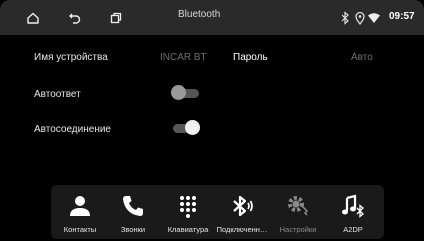 The height and width of the screenshot is (241, 424). What do you see at coordinates (242, 206) in the screenshot?
I see `bluetooth-connected-icon` at bounding box center [242, 206].